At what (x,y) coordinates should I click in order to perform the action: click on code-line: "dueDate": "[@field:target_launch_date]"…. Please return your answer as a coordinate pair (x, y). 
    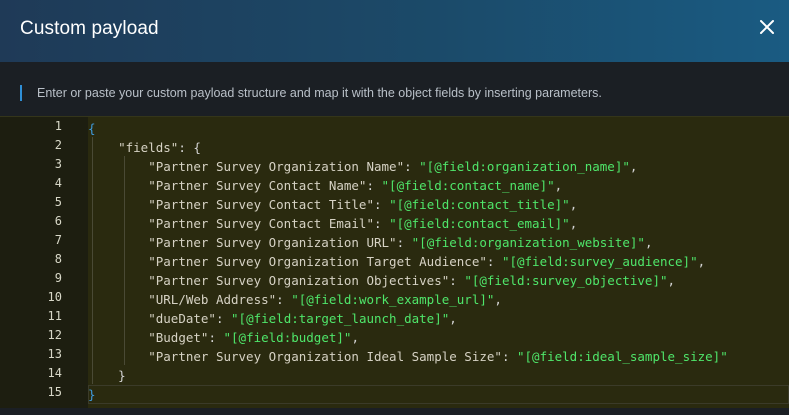
    Looking at the image, I should click on (272, 318).